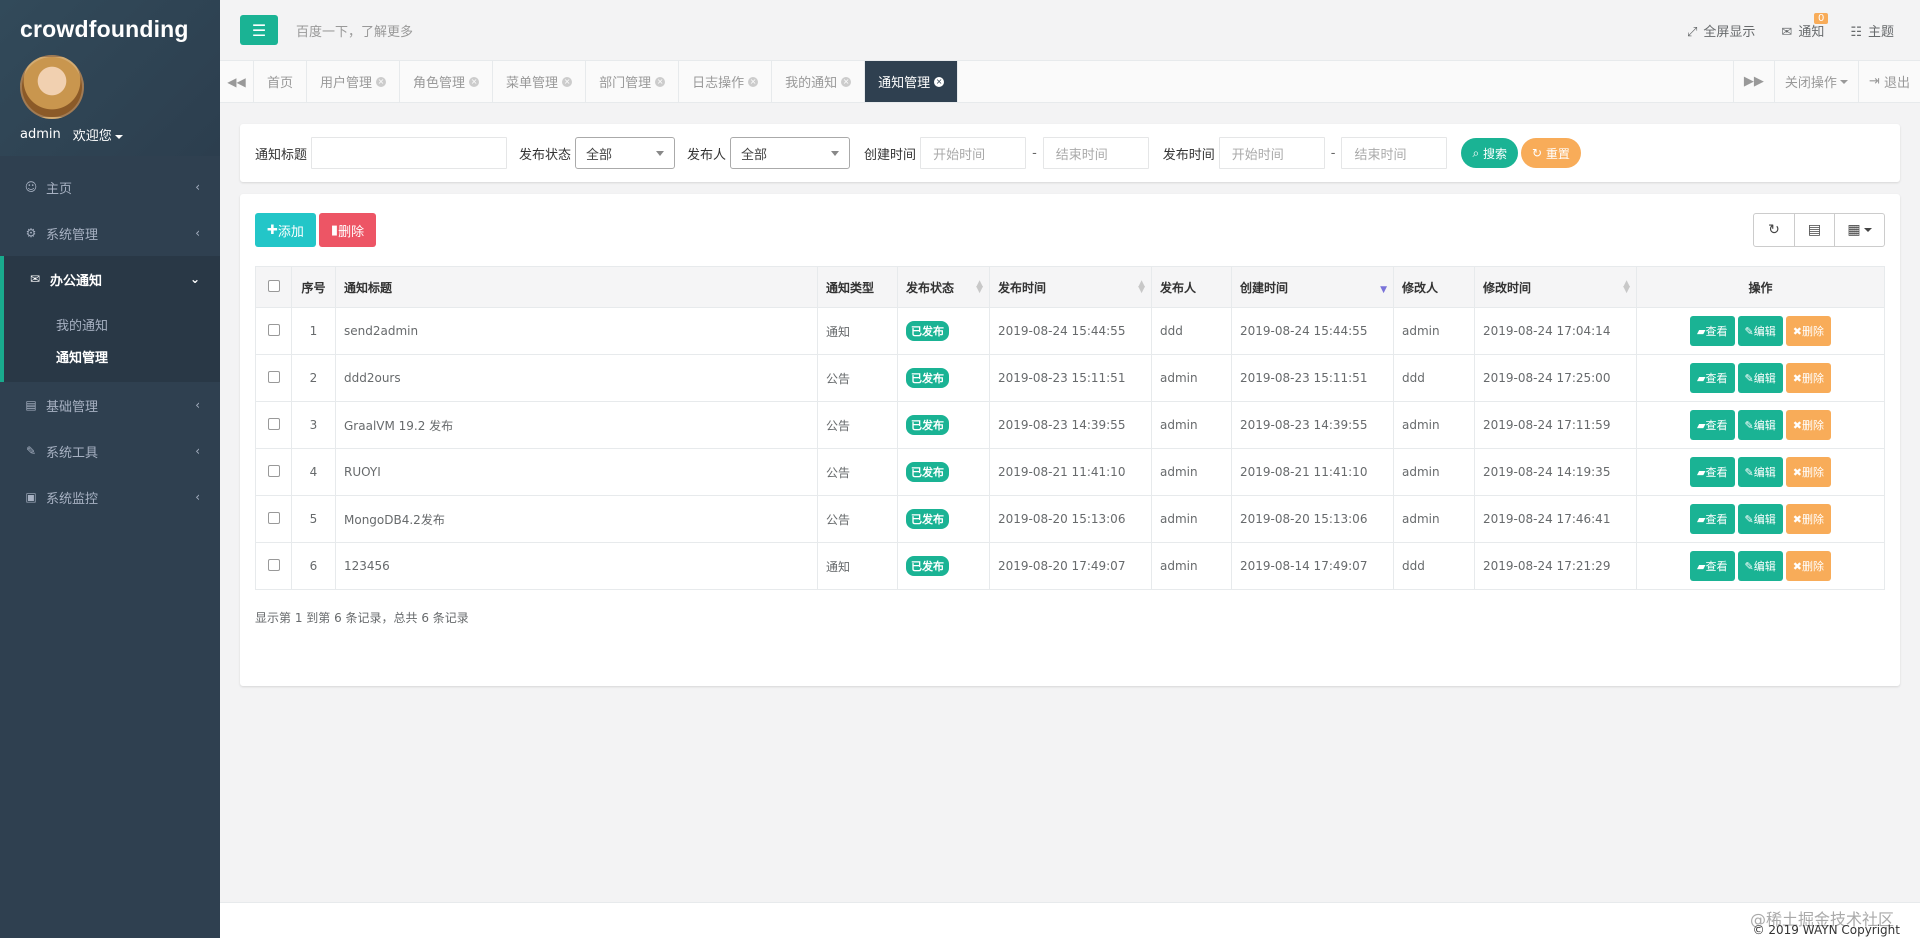 This screenshot has width=1920, height=938. What do you see at coordinates (98, 134) in the screenshot?
I see `welcome-dropdown: 欢迎您` at bounding box center [98, 134].